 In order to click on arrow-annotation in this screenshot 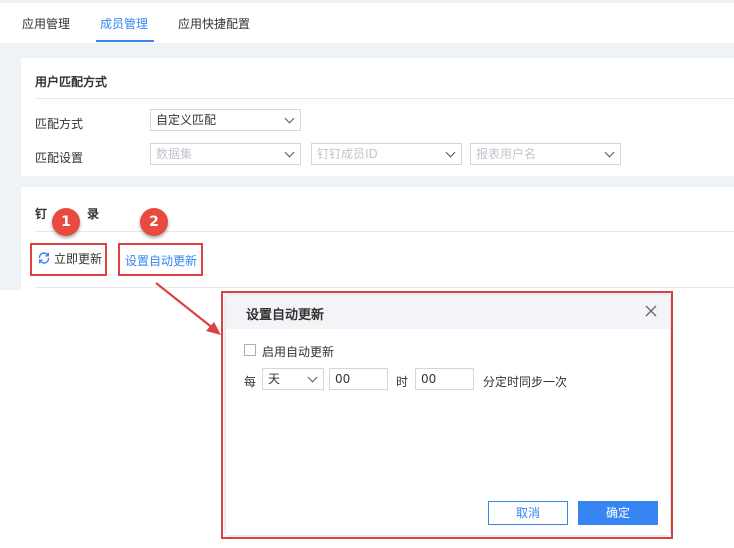, I will do `click(188, 308)`.